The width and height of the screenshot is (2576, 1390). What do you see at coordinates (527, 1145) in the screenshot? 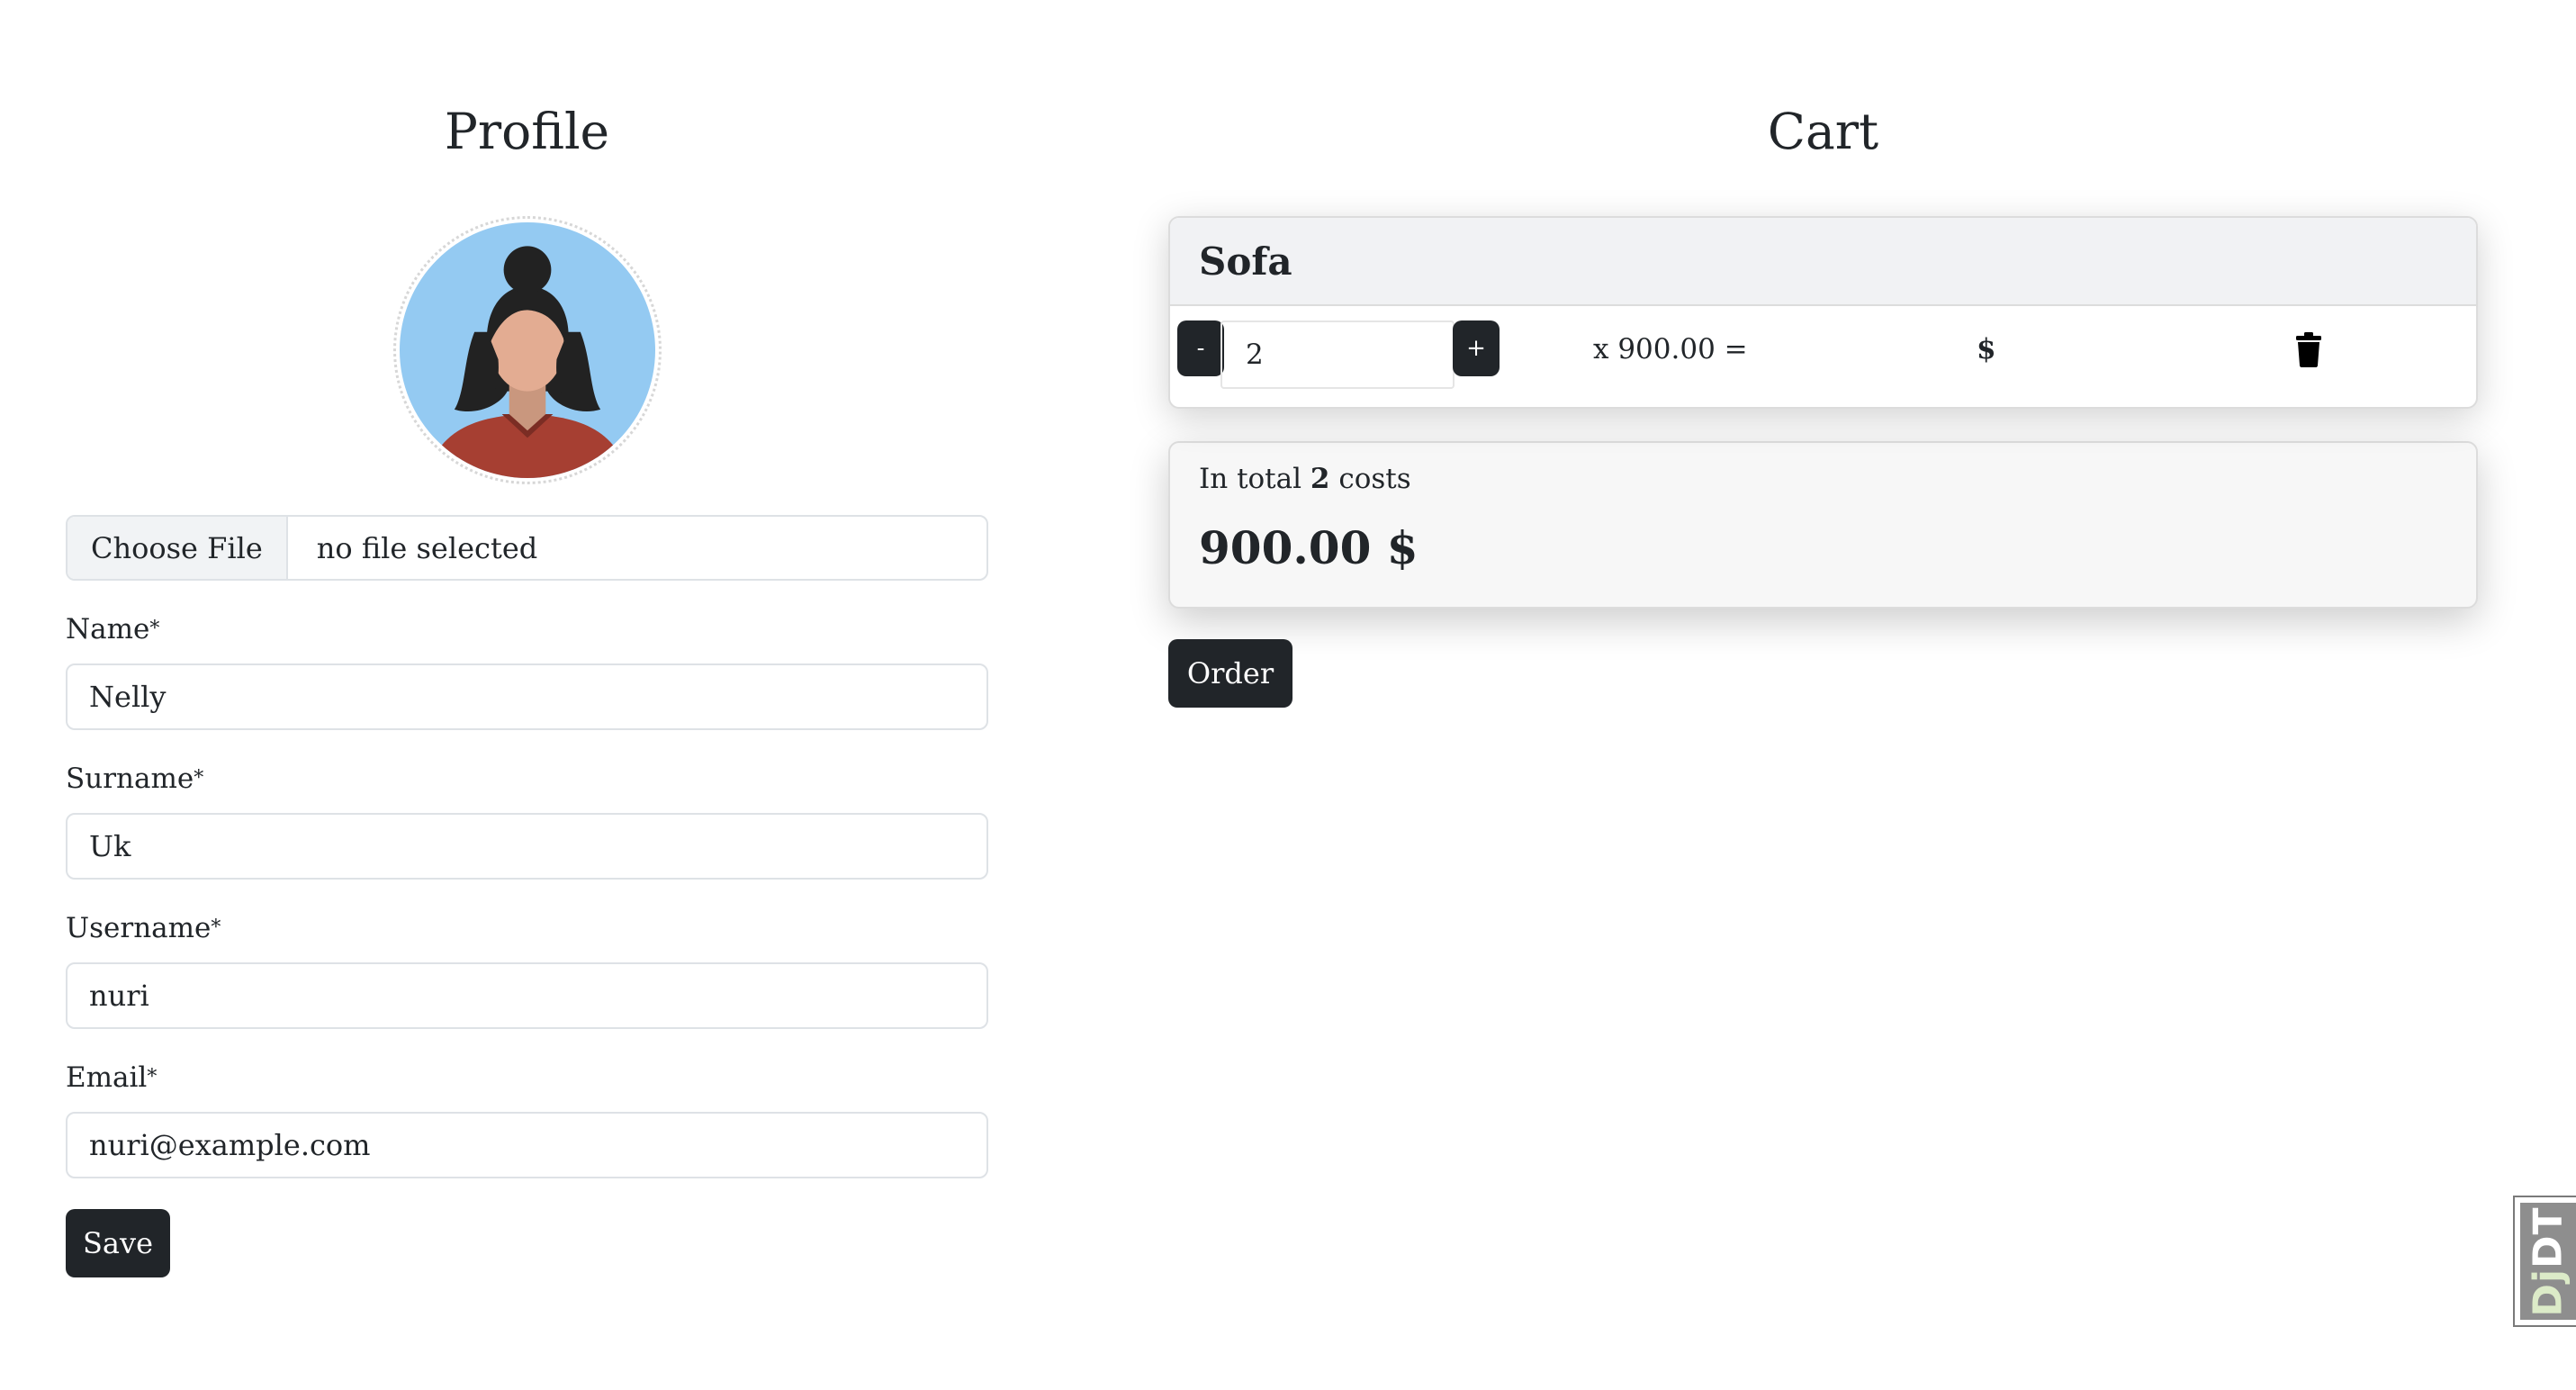
I see `email-field: nuri@example.com` at bounding box center [527, 1145].